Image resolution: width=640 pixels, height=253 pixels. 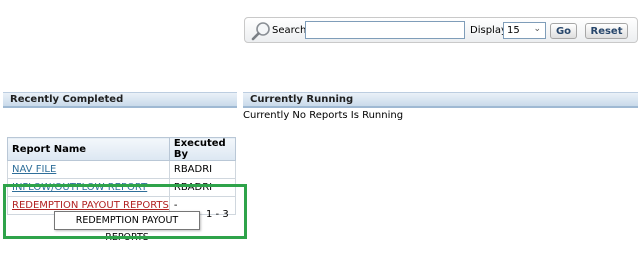 What do you see at coordinates (606, 31) in the screenshot?
I see `reset-button: Reset` at bounding box center [606, 31].